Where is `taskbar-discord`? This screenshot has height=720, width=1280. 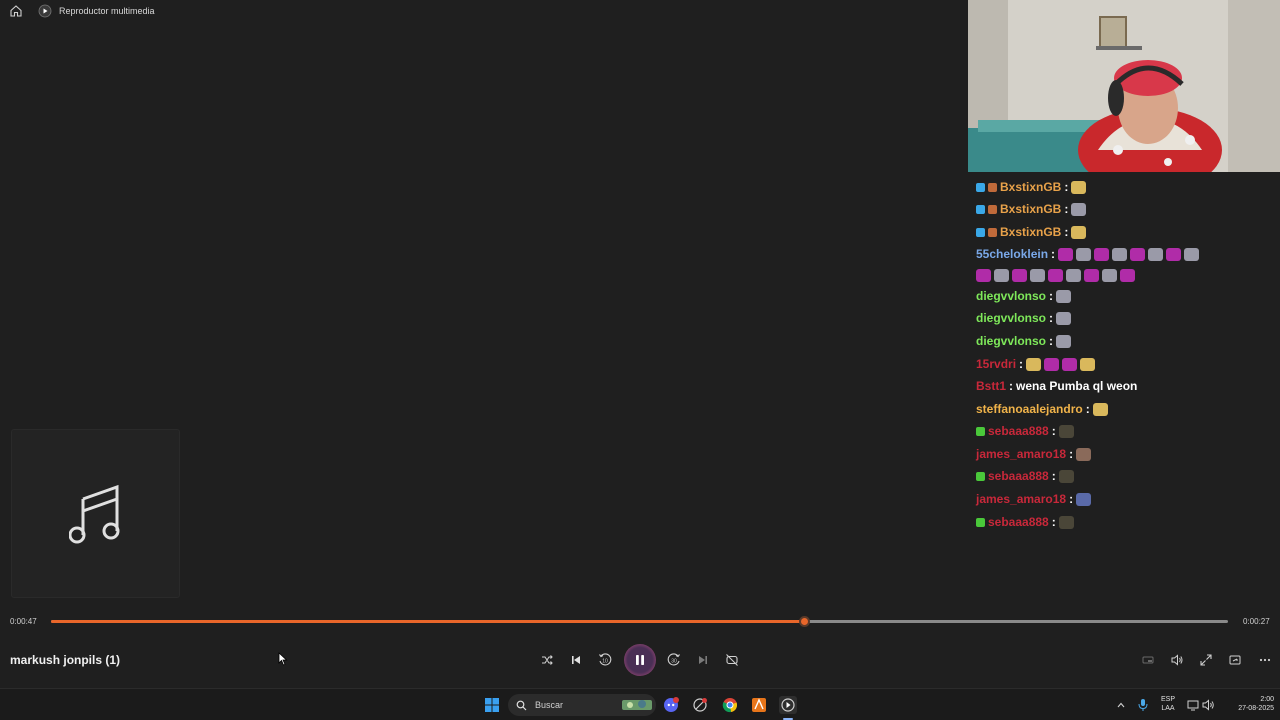 taskbar-discord is located at coordinates (671, 705).